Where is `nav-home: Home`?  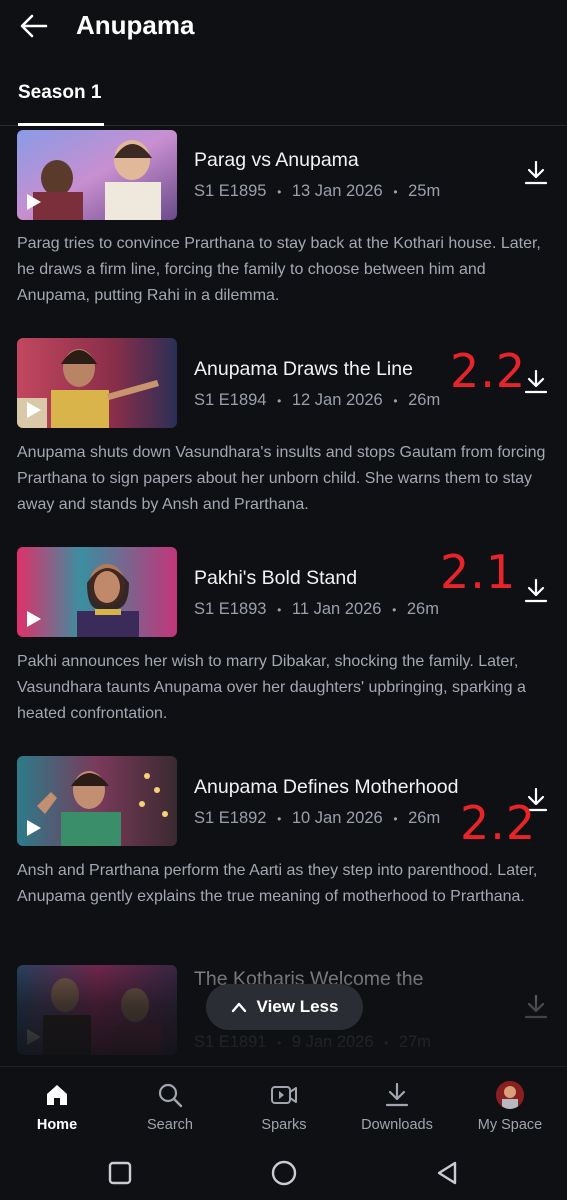 nav-home: Home is located at coordinates (57, 1107).